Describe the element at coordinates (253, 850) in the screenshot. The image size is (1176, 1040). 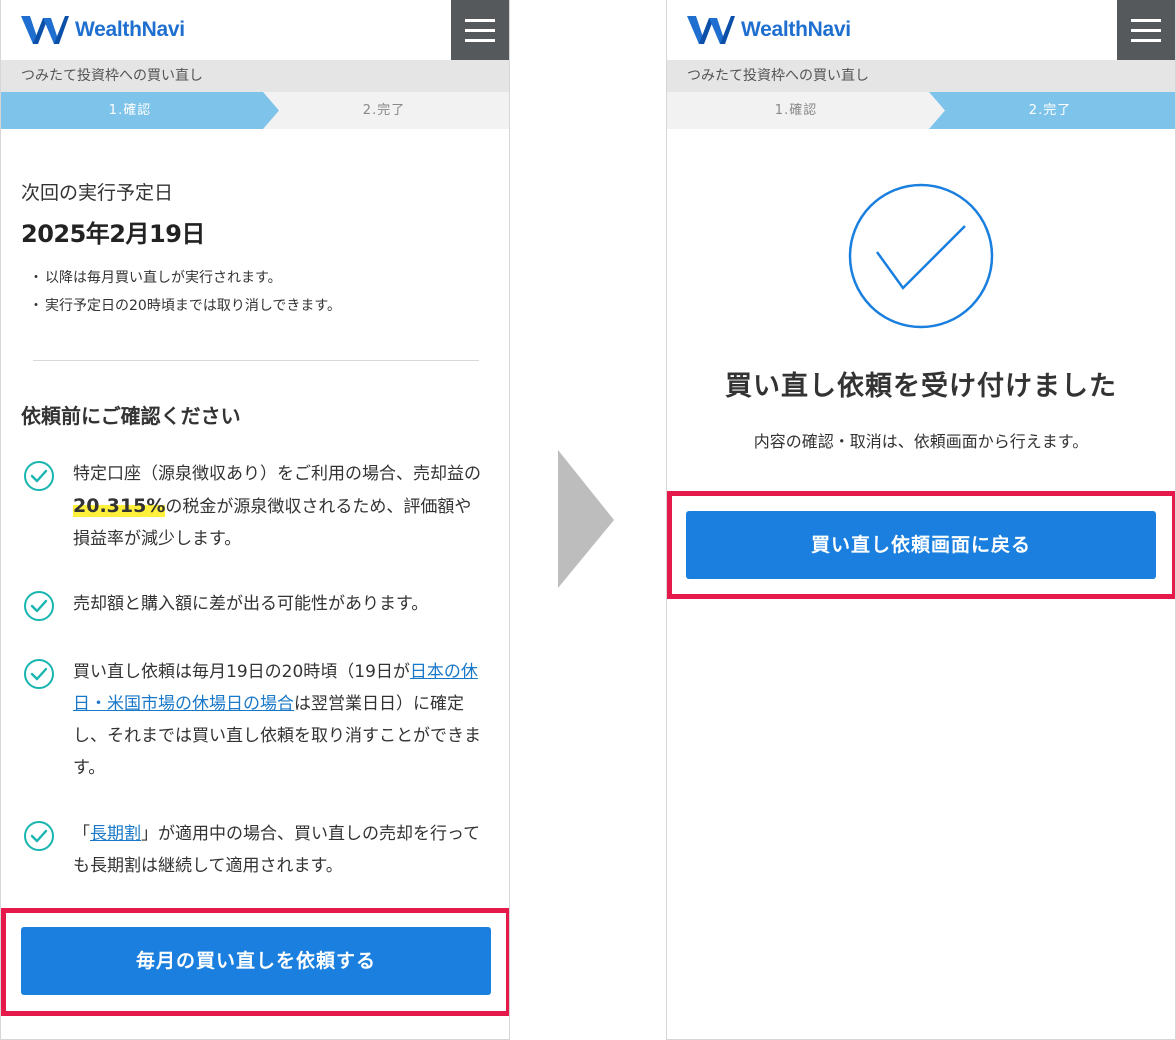
I see `confirm-item-long-term-discount: 「長期割」が適用中の場合、買い直しの売却を行っても長期割は継続して適用されます。` at that location.